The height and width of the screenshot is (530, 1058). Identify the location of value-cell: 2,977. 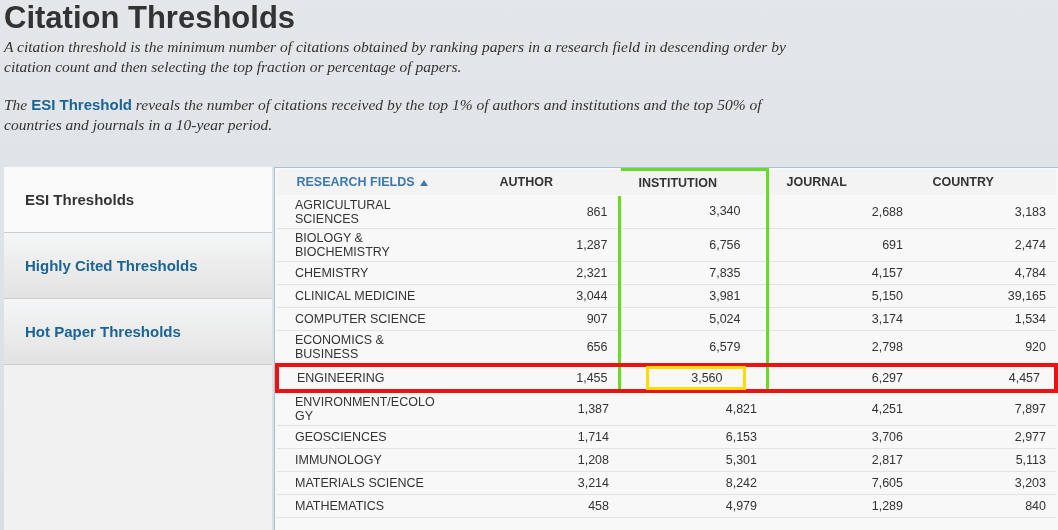
(984, 437).